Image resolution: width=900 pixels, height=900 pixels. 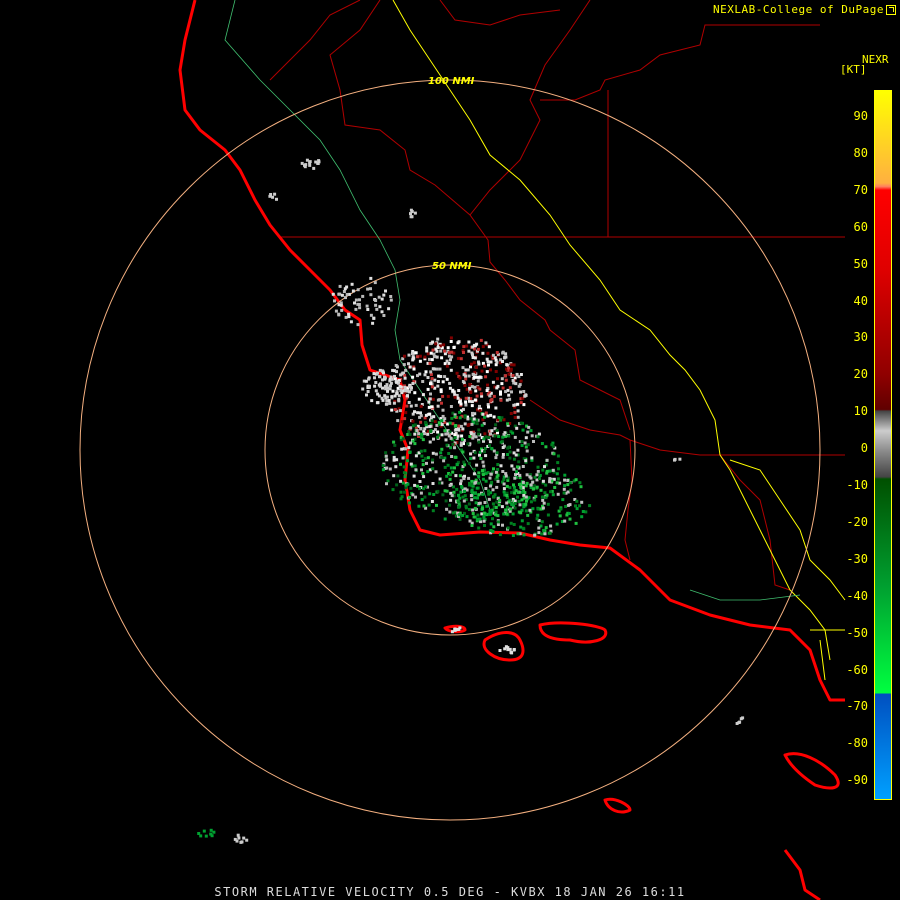 What do you see at coordinates (804, 9) in the screenshot?
I see `credit-link: NEXLAB-College of DuPage` at bounding box center [804, 9].